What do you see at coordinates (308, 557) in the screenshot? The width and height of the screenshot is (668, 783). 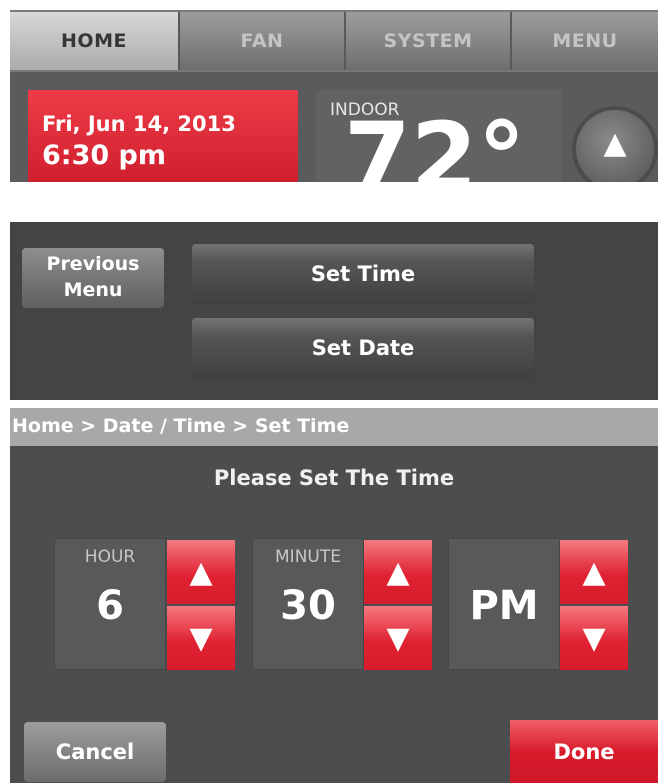 I see `minute-label: MINUTE` at bounding box center [308, 557].